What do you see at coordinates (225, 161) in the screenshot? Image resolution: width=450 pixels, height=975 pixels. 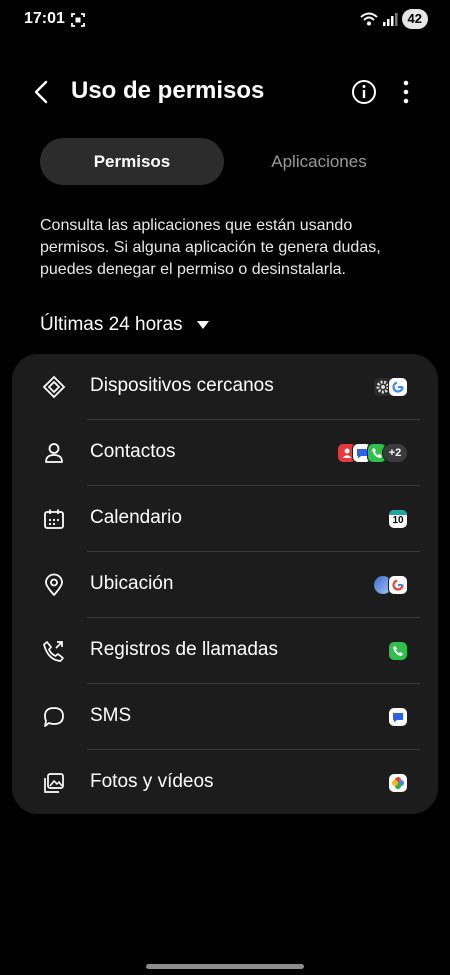 I see `tab-bar: Permisos Aplicaciones` at bounding box center [225, 161].